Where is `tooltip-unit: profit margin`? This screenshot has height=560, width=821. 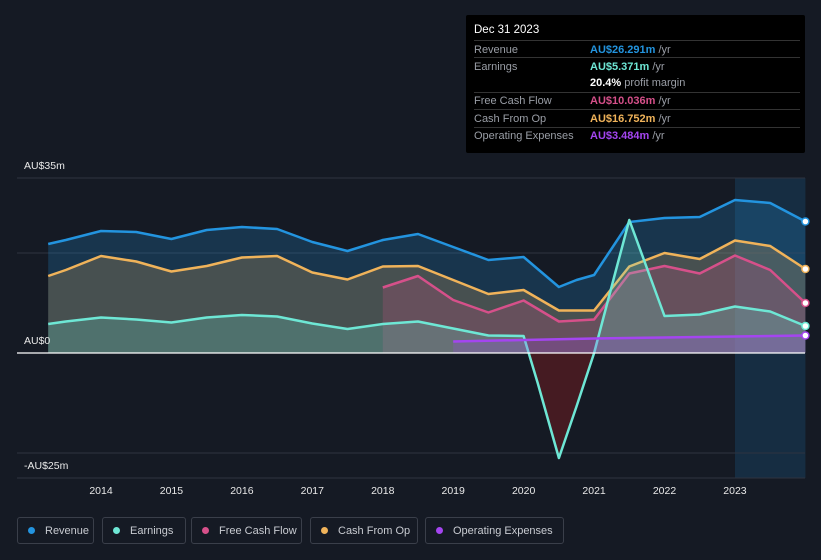 tooltip-unit: profit margin is located at coordinates (655, 83).